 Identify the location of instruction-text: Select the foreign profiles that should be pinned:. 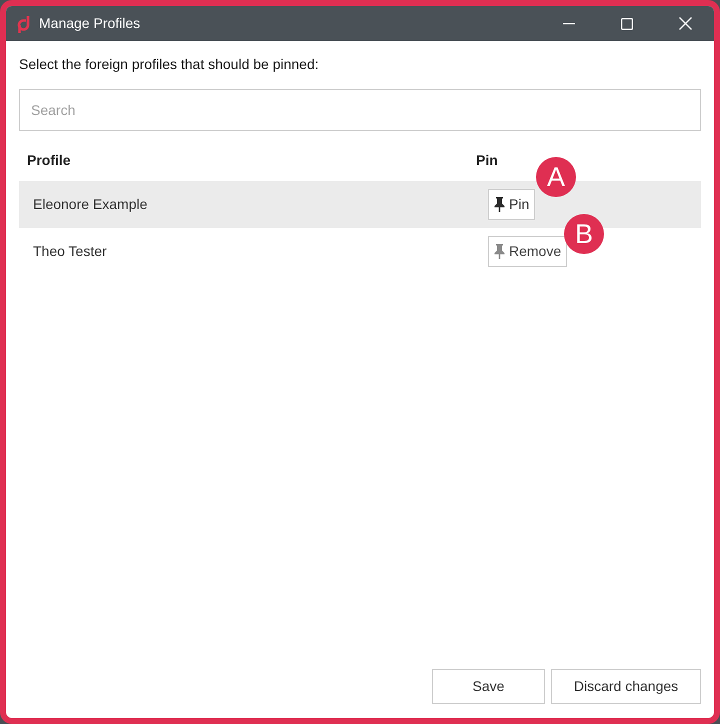
(169, 64).